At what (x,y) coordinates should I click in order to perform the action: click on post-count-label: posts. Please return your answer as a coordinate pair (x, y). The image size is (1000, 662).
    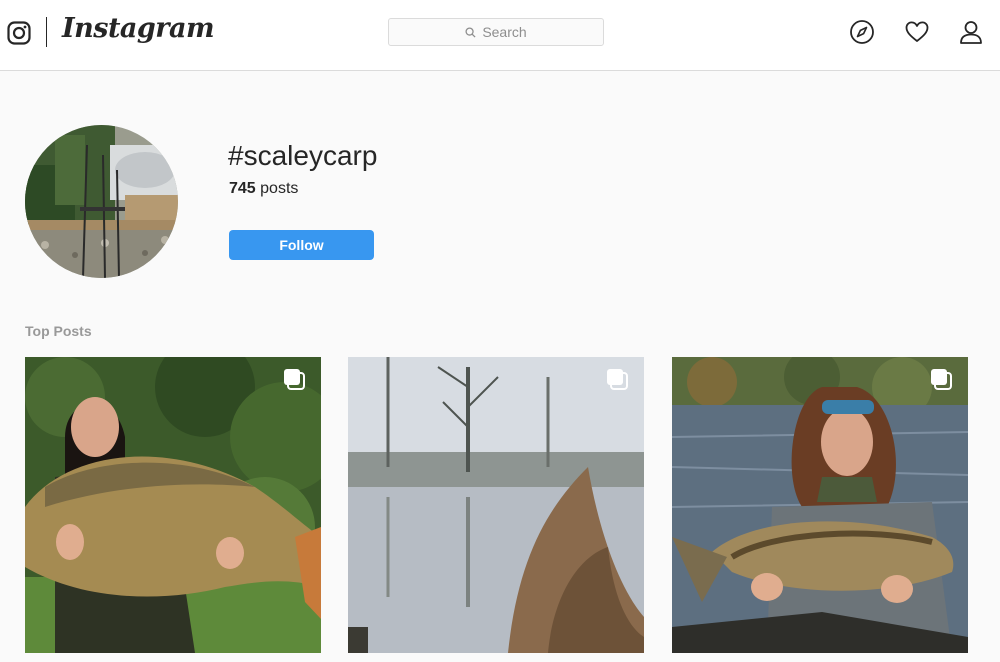
    Looking at the image, I should click on (279, 188).